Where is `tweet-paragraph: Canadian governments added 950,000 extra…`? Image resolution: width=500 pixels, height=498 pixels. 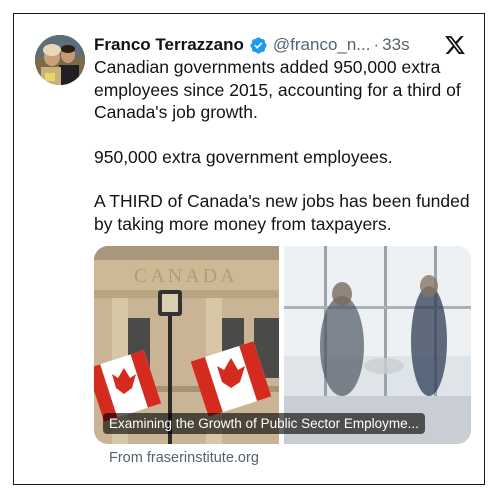
tweet-paragraph: Canadian governments added 950,000 extra… is located at coordinates (277, 89).